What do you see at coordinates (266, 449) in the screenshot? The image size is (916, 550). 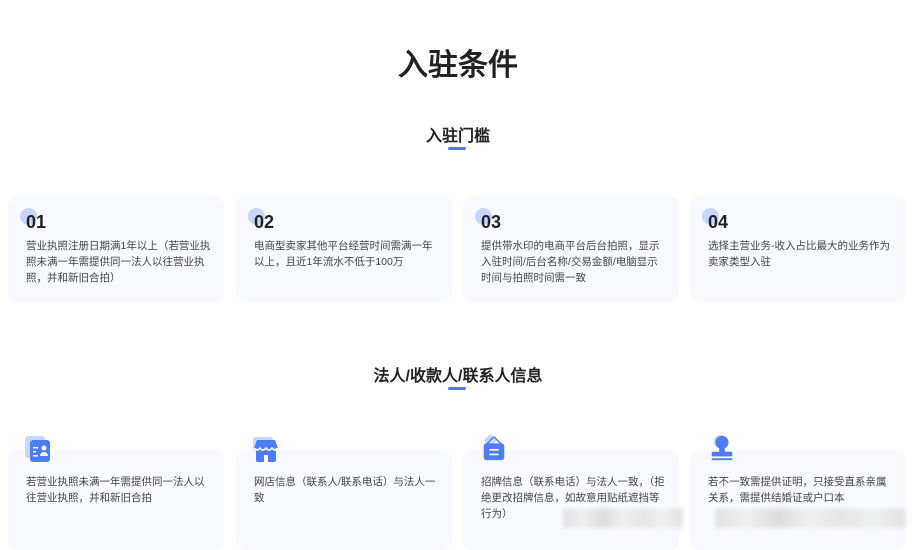 I see `store-icon` at bounding box center [266, 449].